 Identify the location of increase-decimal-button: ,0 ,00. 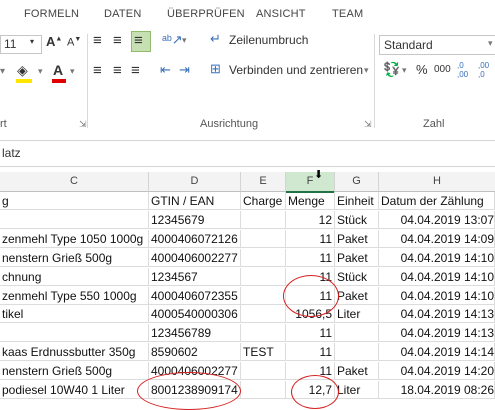
(466, 70).